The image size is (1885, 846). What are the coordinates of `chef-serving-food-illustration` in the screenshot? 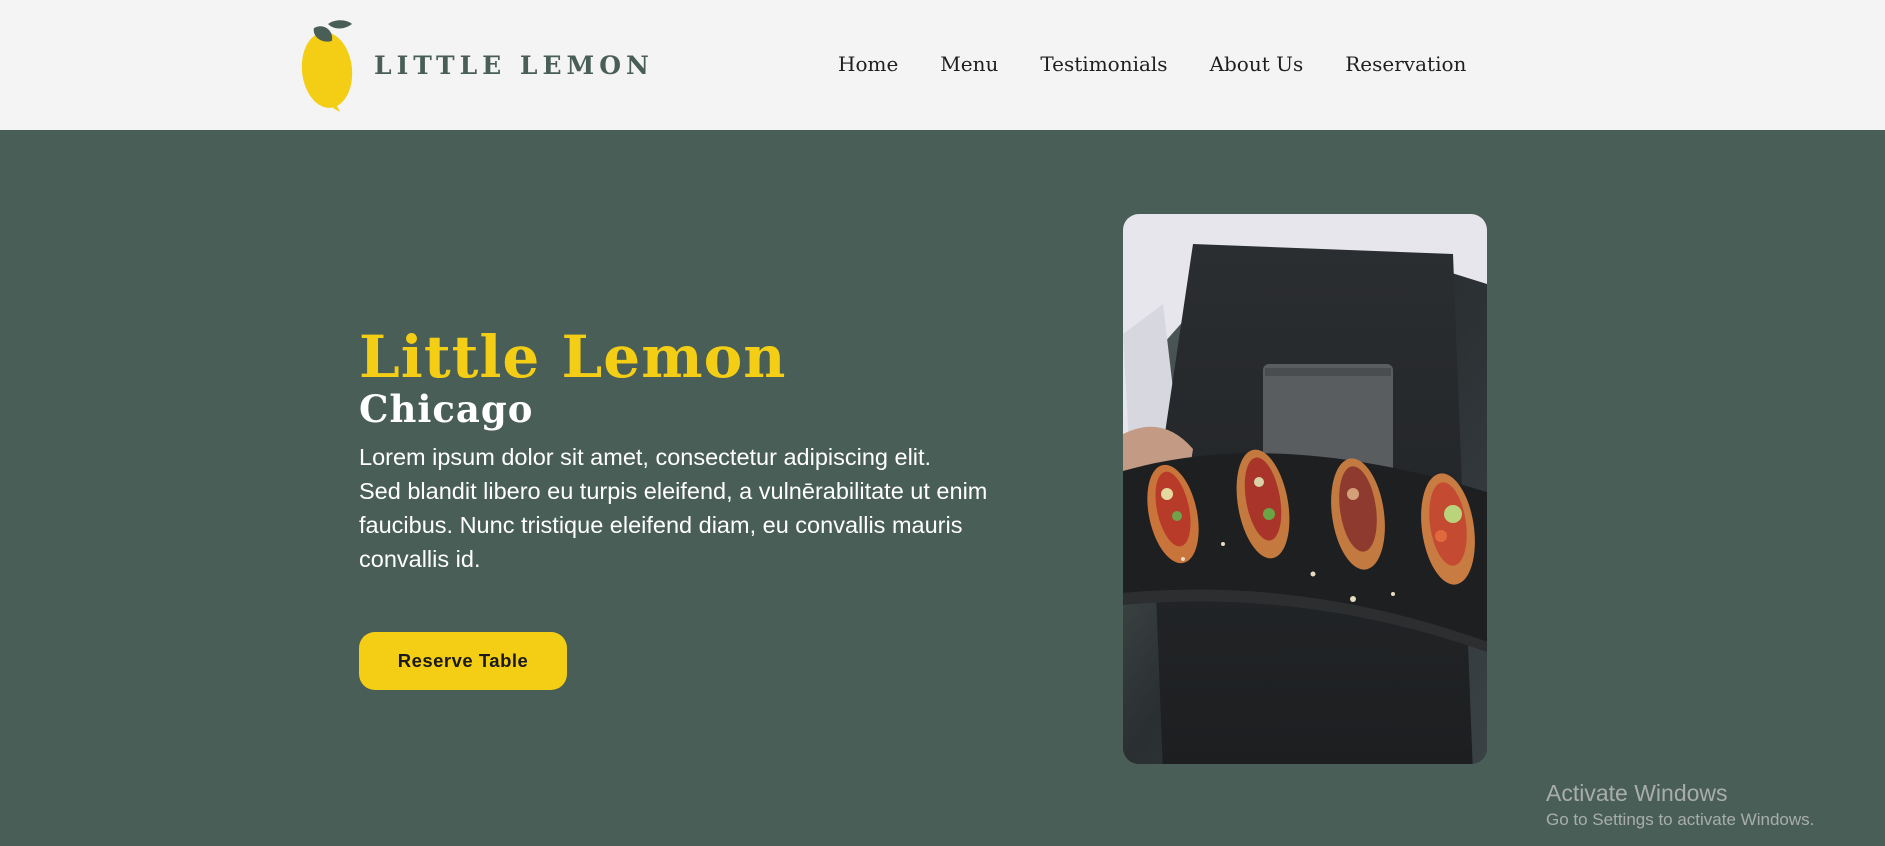 It's located at (1305, 489).